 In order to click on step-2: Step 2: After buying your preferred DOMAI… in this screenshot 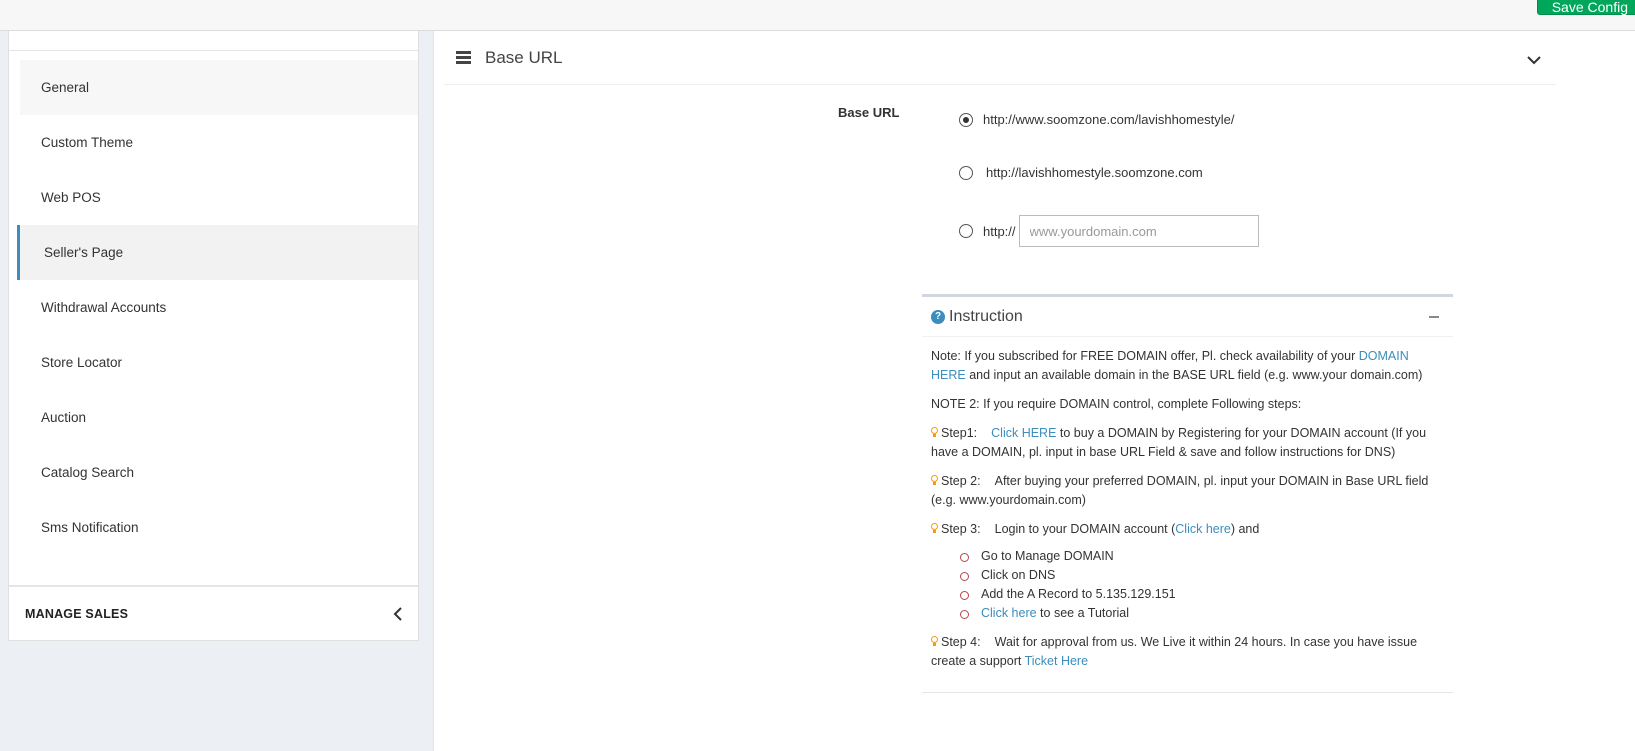, I will do `click(1180, 490)`.